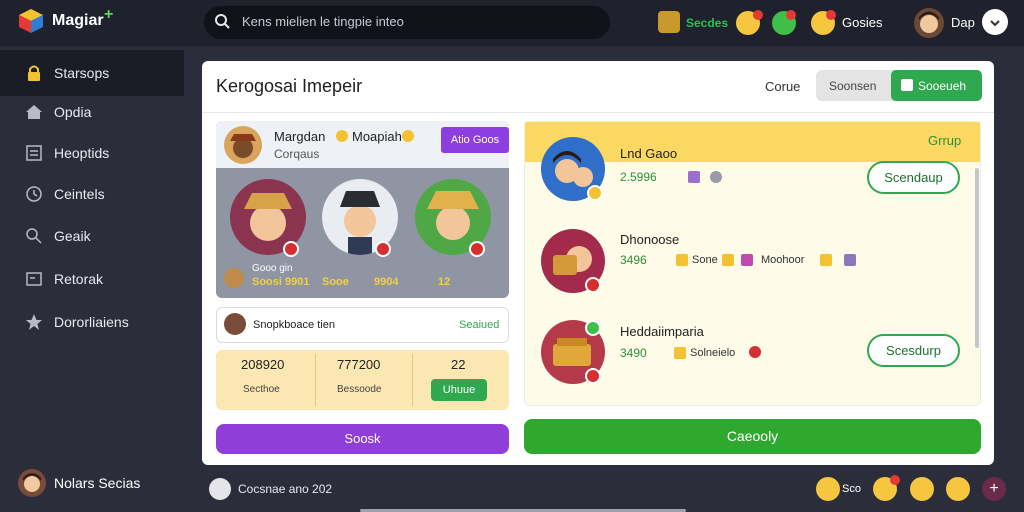 This screenshot has height=512, width=1024. Describe the element at coordinates (459, 390) in the screenshot. I see `stat-action-button: Uhuue` at that location.